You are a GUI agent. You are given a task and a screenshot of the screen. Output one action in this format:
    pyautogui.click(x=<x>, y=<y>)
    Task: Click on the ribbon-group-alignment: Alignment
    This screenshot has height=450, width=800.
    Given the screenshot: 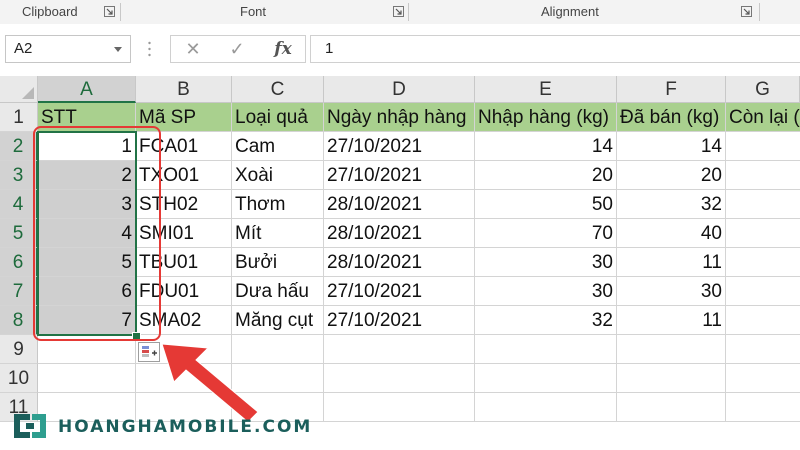 What is the action you would take?
    pyautogui.click(x=584, y=12)
    